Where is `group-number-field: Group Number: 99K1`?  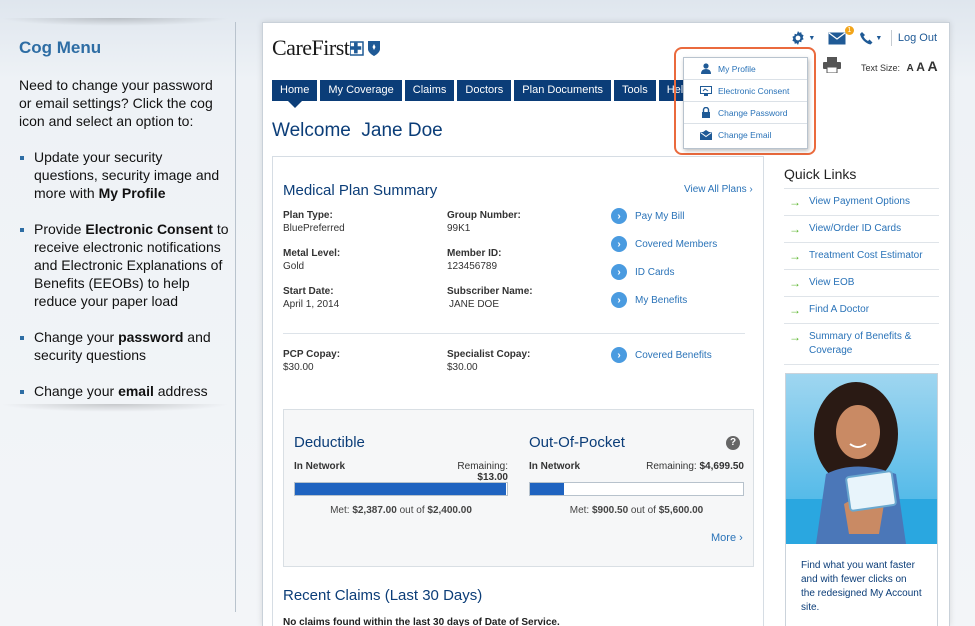 group-number-field: Group Number: 99K1 is located at coordinates (484, 222).